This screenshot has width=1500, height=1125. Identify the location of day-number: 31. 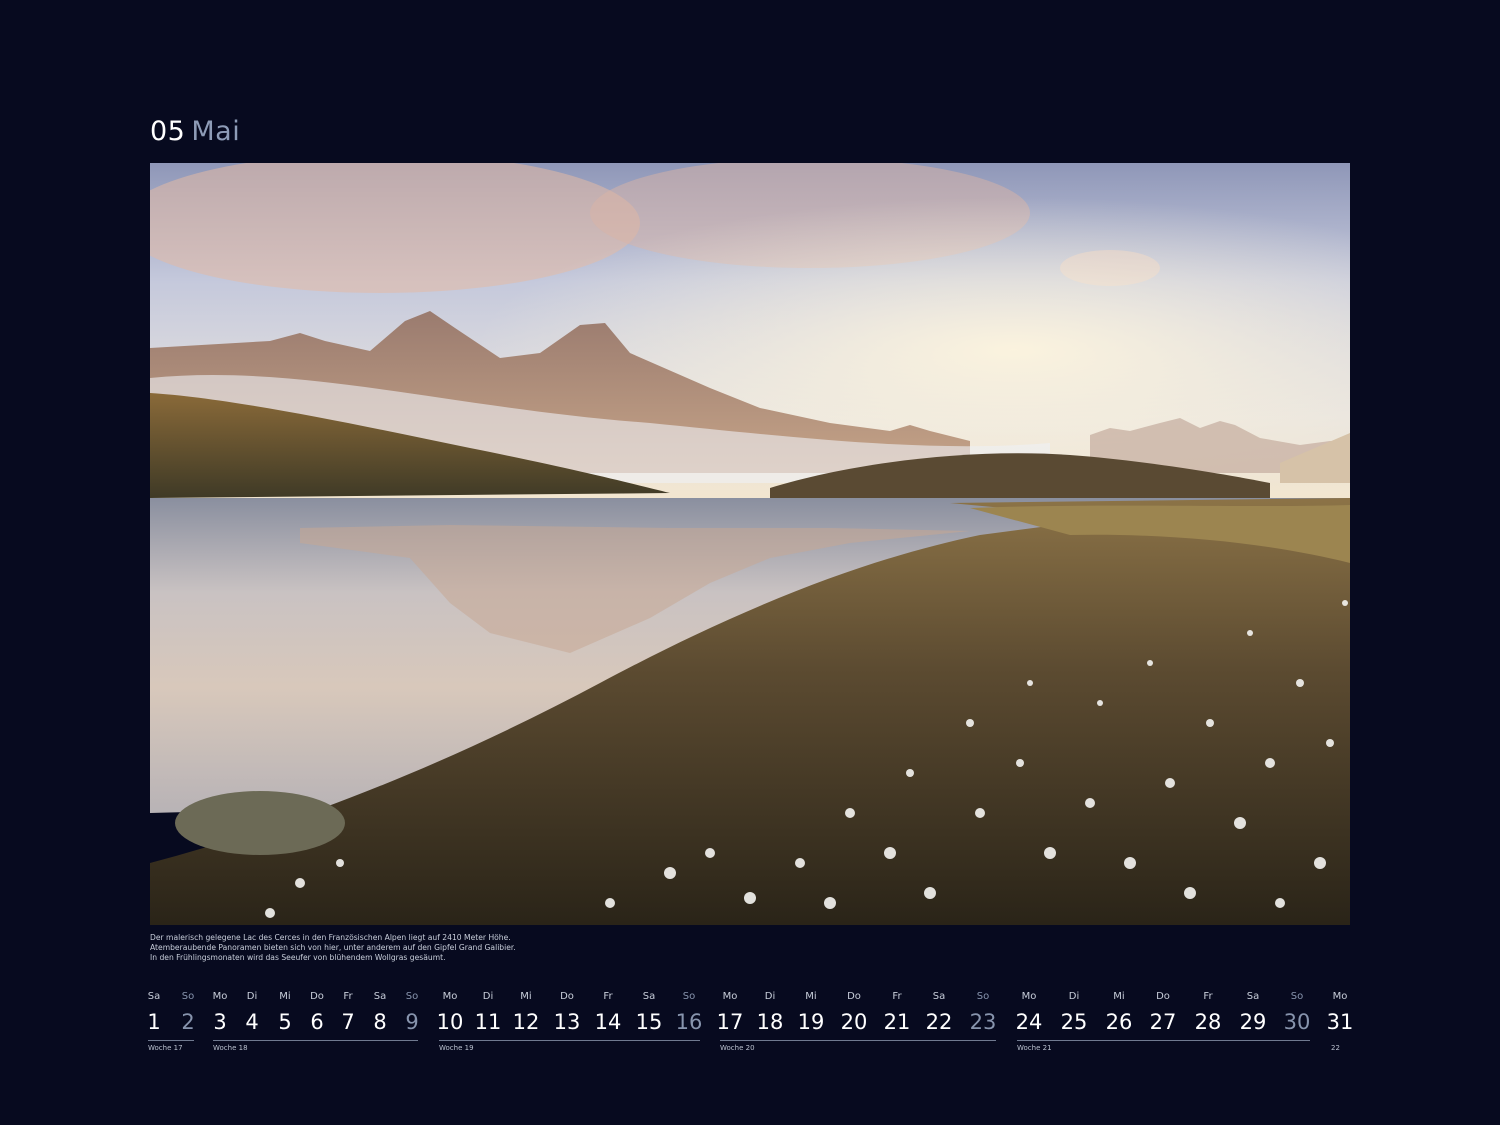
(1340, 1022).